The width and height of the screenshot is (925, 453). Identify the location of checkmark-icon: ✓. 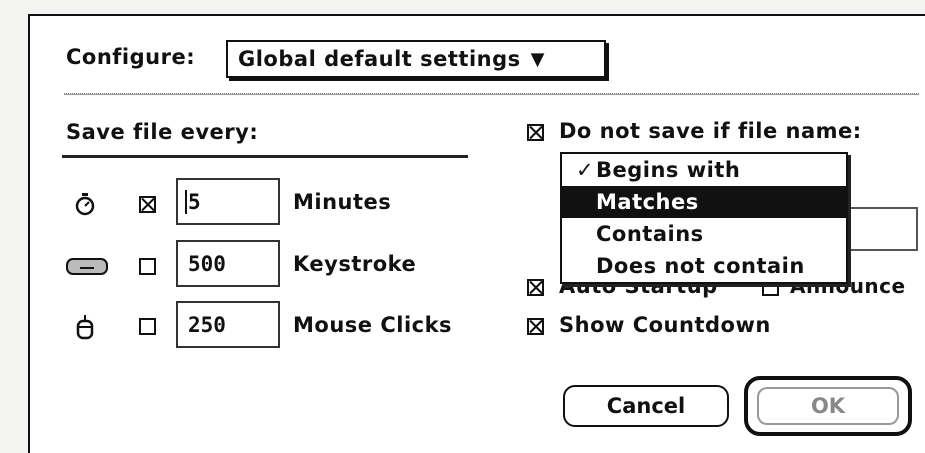
(585, 170).